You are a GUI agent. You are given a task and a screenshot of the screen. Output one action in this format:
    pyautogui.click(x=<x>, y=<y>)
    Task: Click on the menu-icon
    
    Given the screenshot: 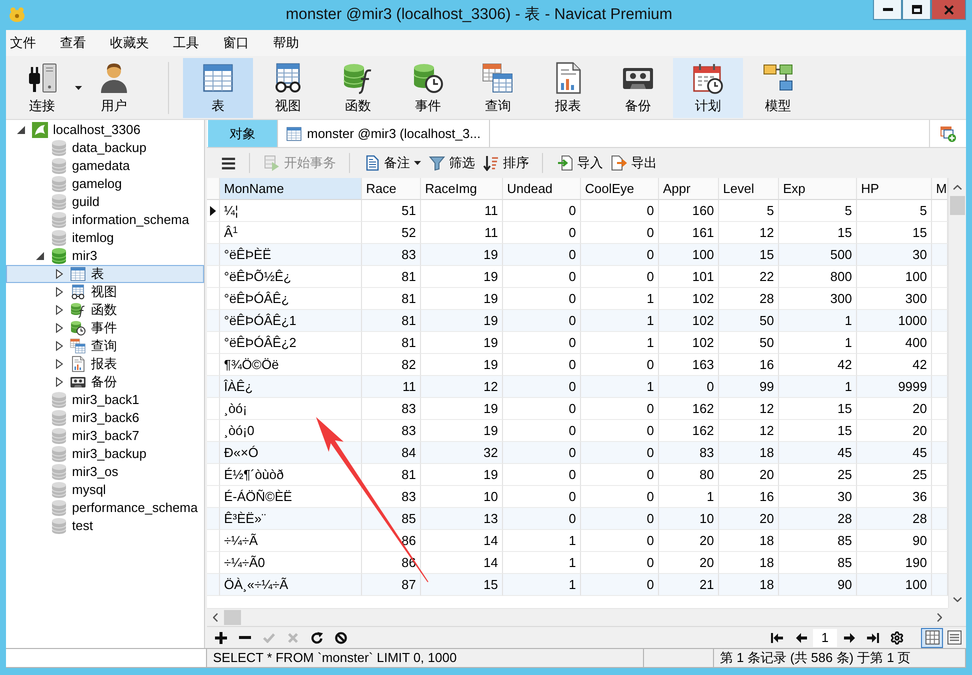 What is the action you would take?
    pyautogui.click(x=228, y=163)
    